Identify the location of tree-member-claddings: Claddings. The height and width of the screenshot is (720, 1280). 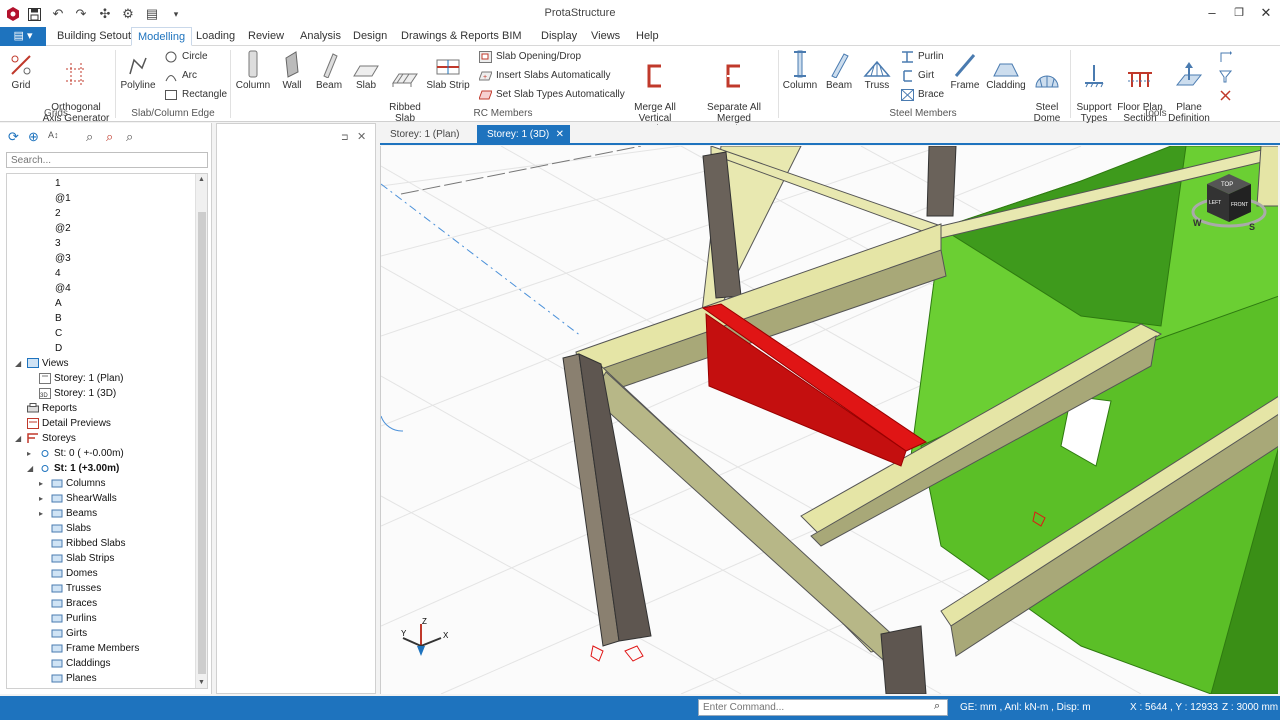
(80, 663).